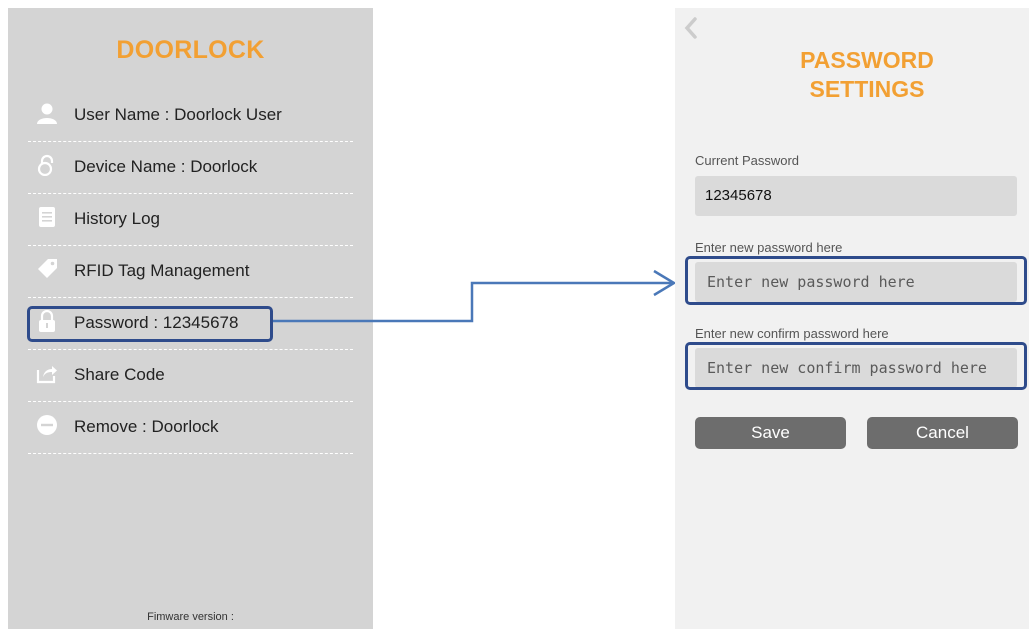 The image size is (1029, 629). I want to click on firmware-version-label: Fimware version :, so click(190, 617).